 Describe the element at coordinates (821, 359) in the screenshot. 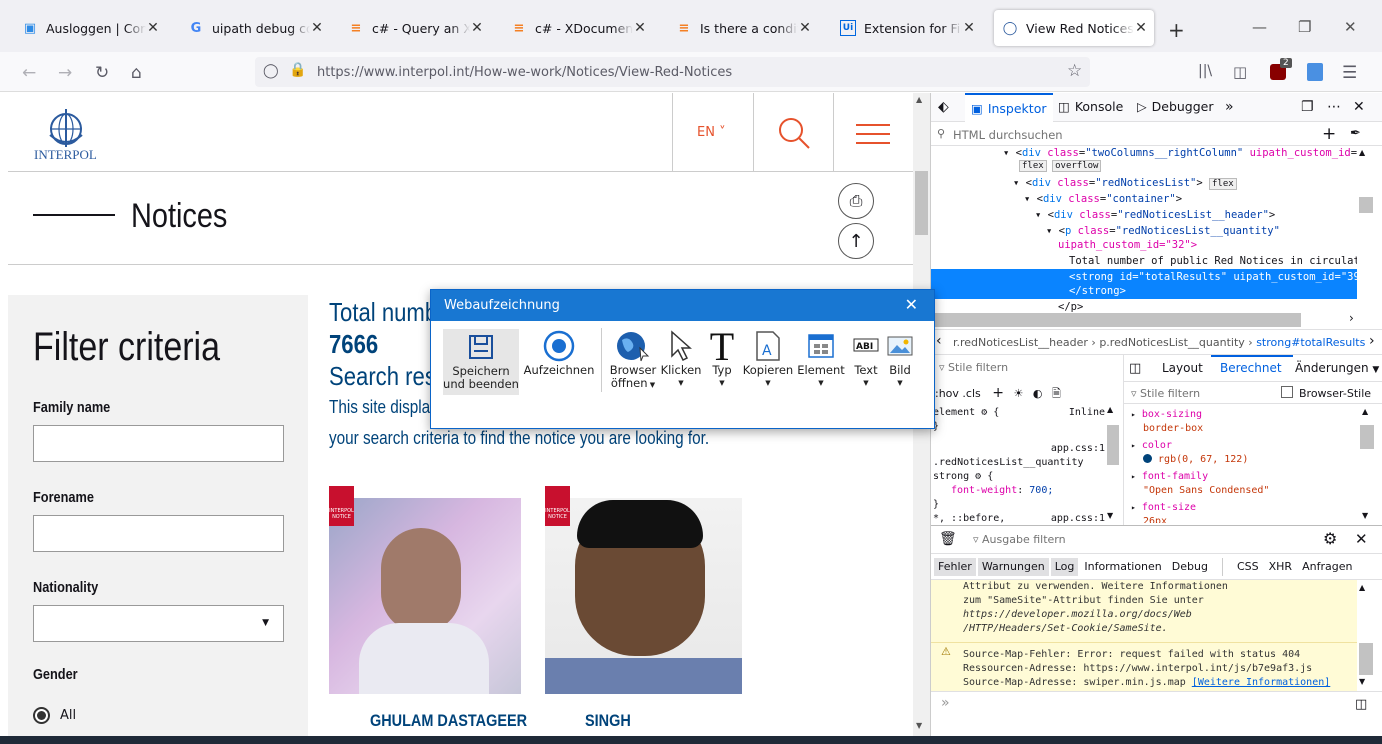

I see `element-button: Element ▼` at that location.